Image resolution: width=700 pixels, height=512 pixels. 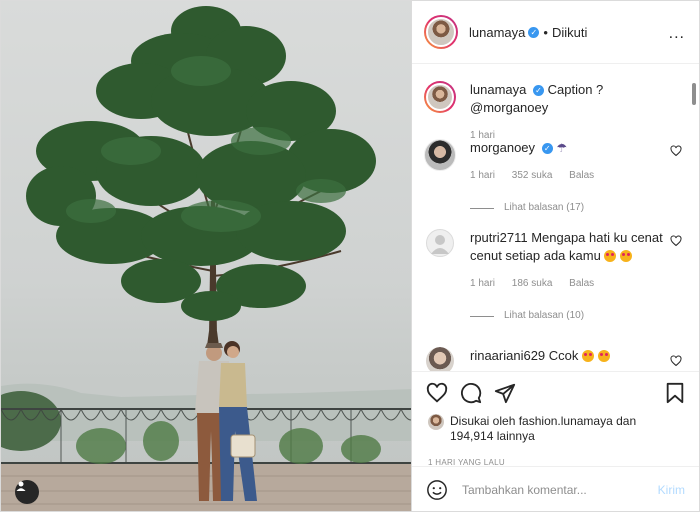 I want to click on add-comment-bar: Tambahkan komentar... Kirim, so click(x=555, y=489).